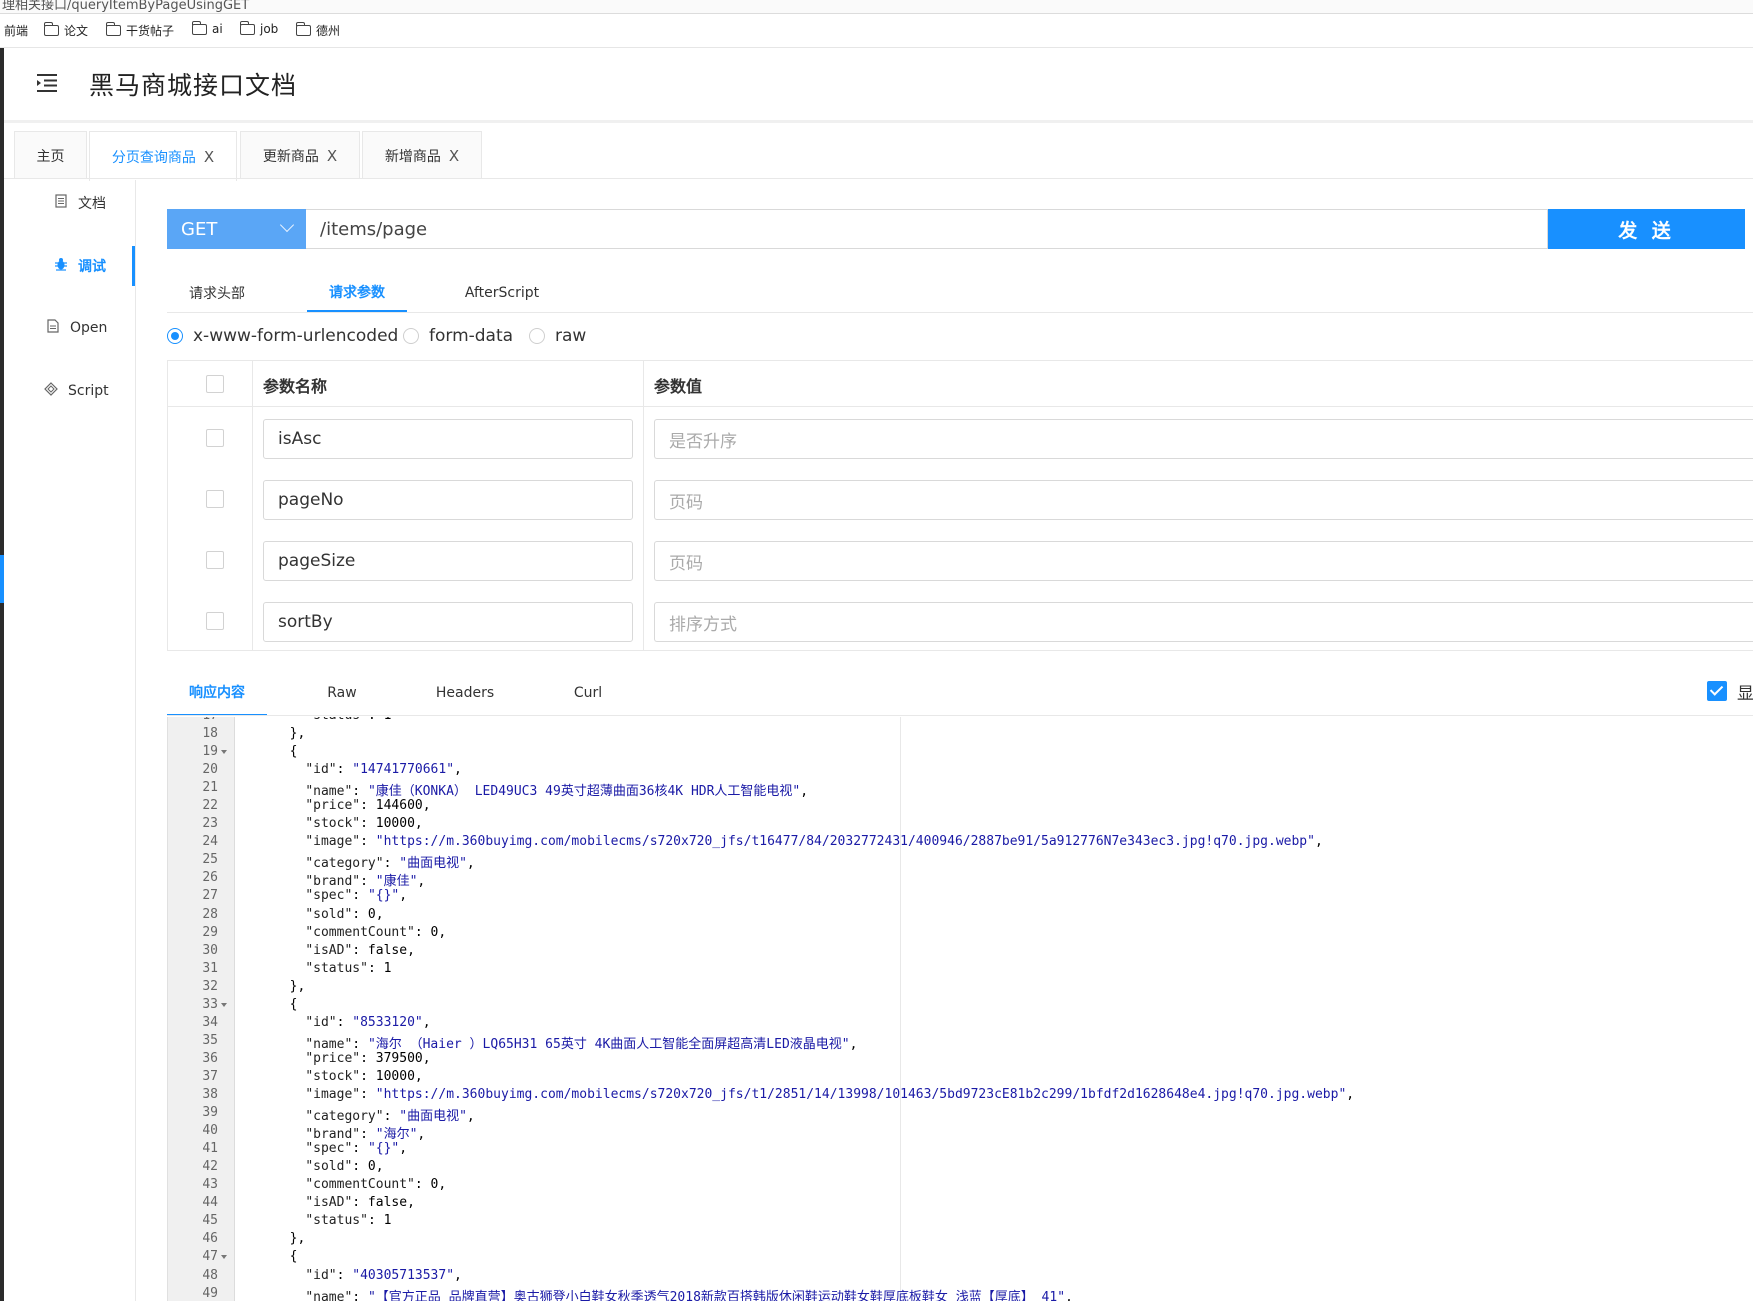  What do you see at coordinates (1203, 622) in the screenshot?
I see `param-value-input: 排序方式` at bounding box center [1203, 622].